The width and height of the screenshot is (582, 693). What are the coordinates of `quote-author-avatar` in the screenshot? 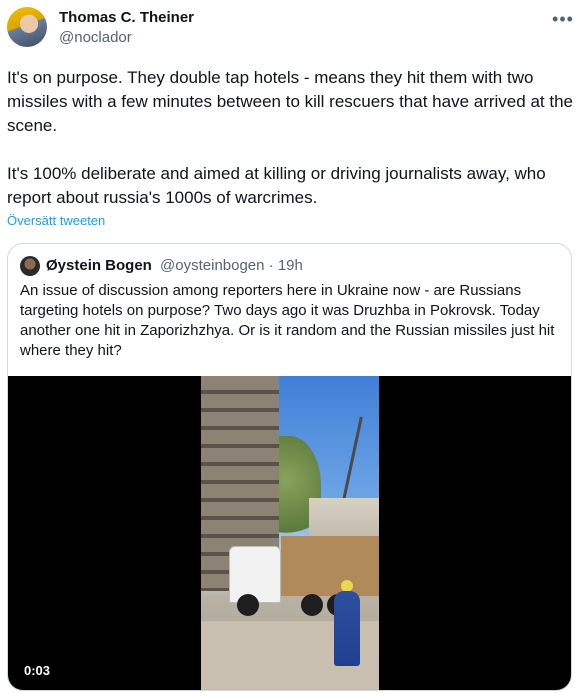 It's located at (30, 266).